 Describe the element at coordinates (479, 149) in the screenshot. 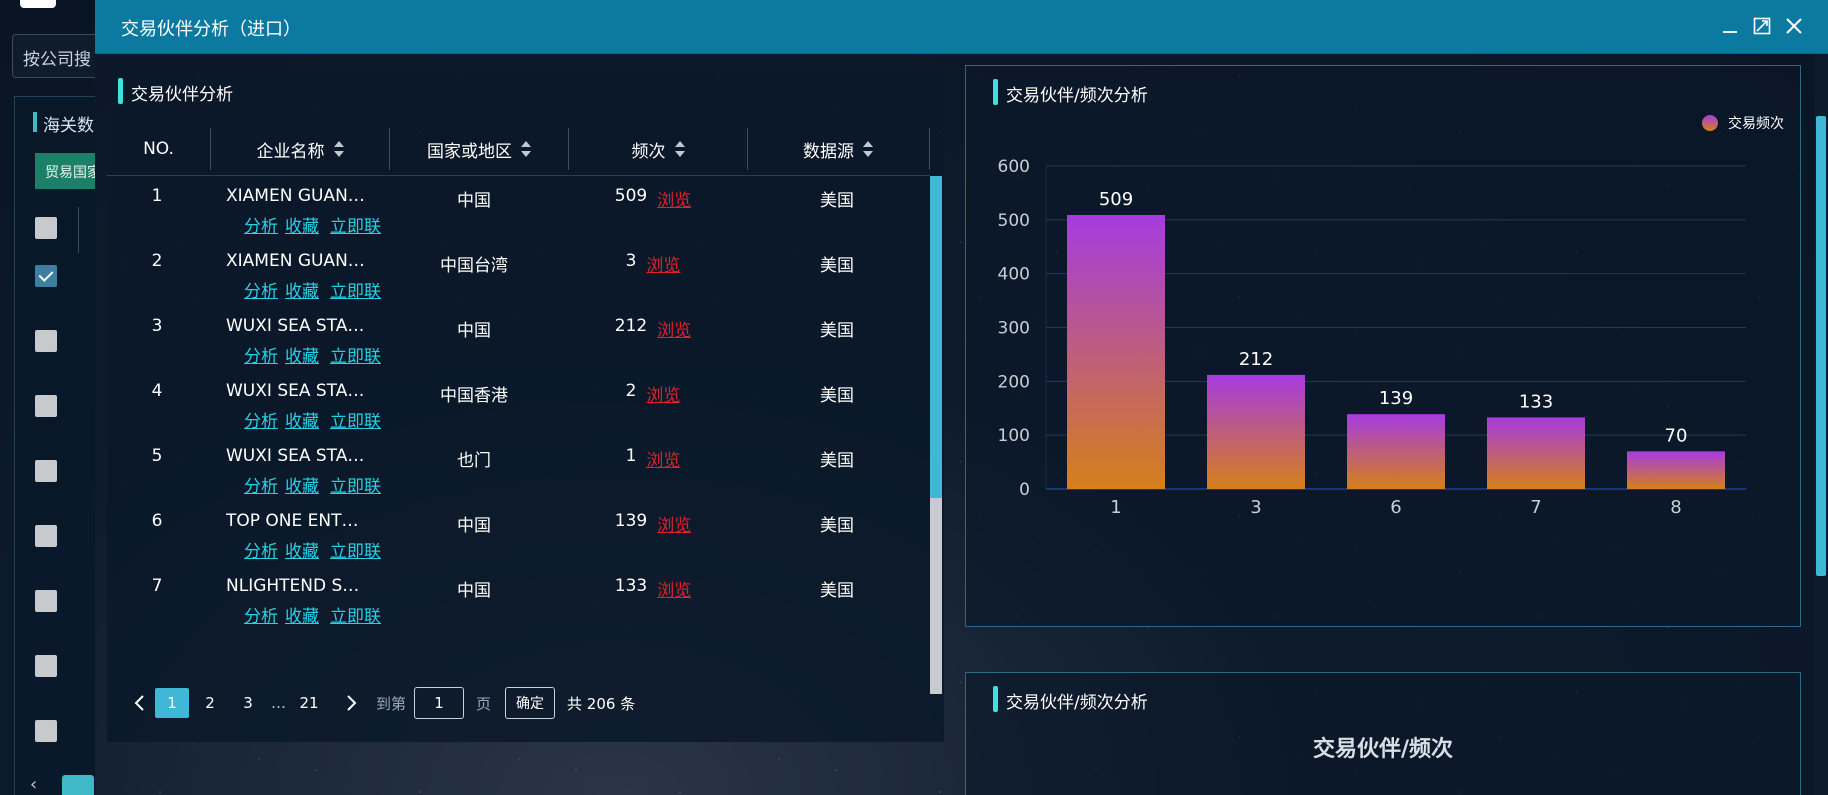

I see `col-country: 国家或地区` at that location.